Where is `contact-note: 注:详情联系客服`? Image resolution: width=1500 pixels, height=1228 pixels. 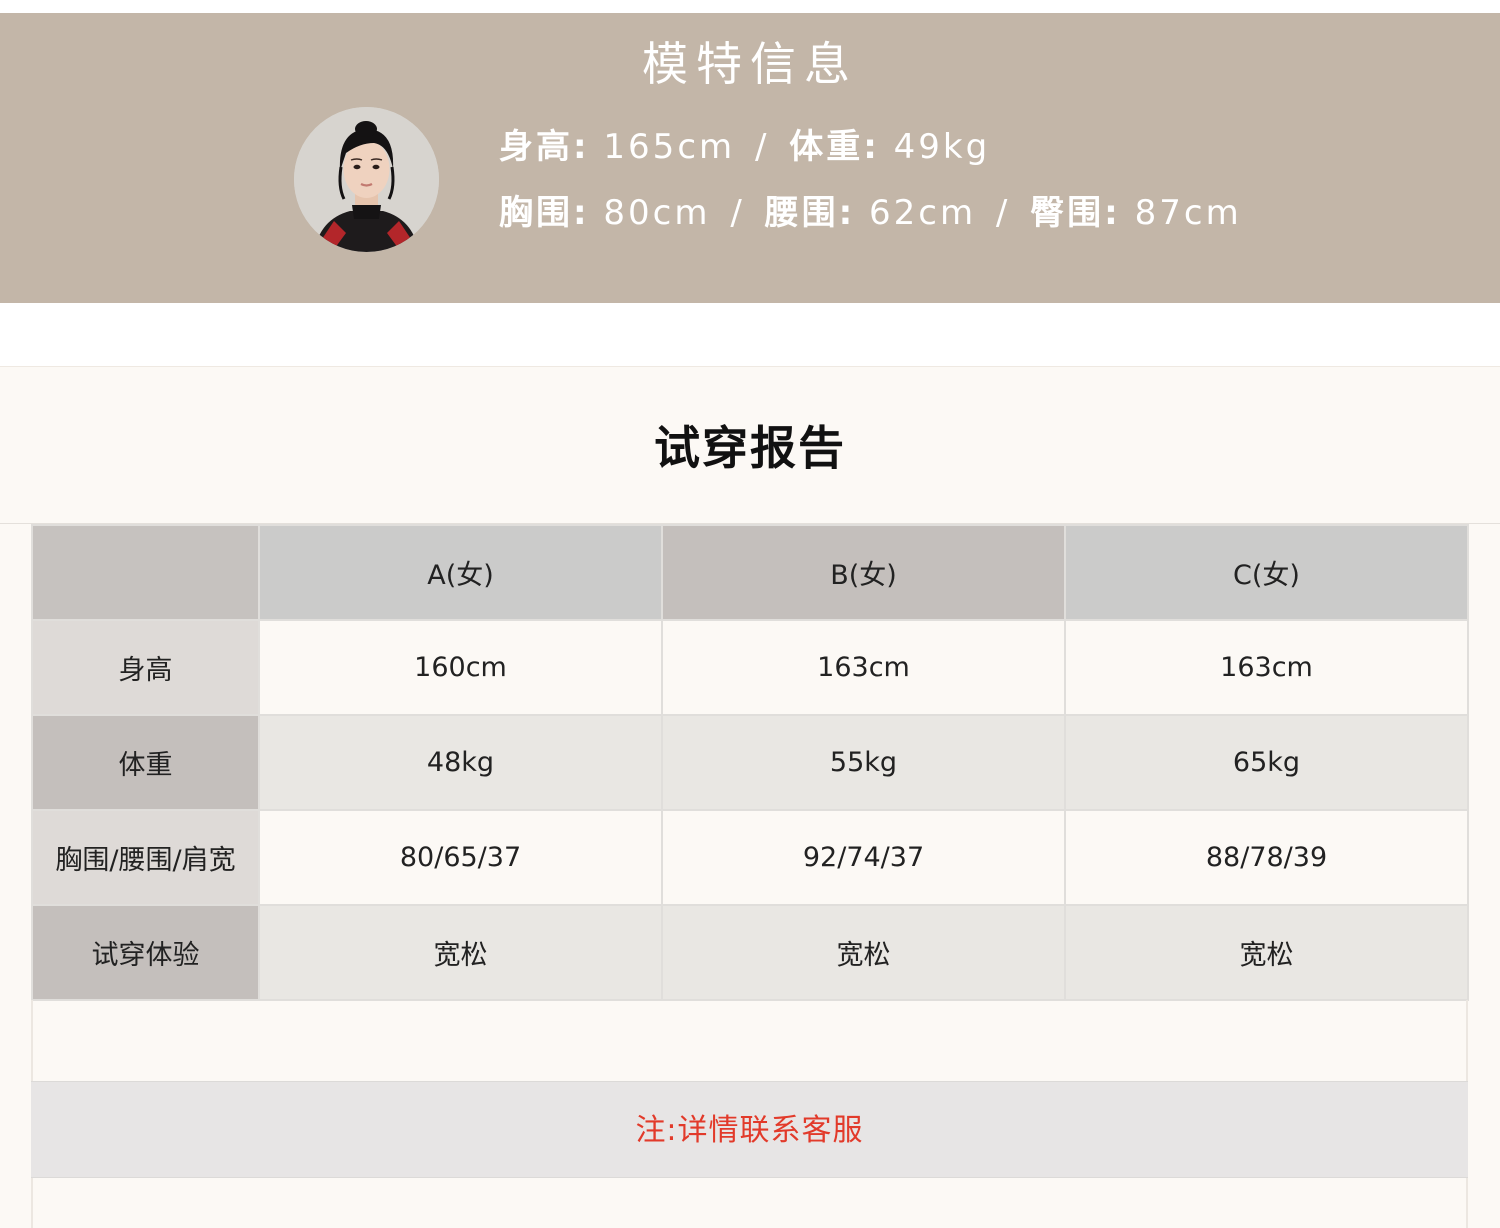
contact-note: 注:详情联系客服 is located at coordinates (749, 1129).